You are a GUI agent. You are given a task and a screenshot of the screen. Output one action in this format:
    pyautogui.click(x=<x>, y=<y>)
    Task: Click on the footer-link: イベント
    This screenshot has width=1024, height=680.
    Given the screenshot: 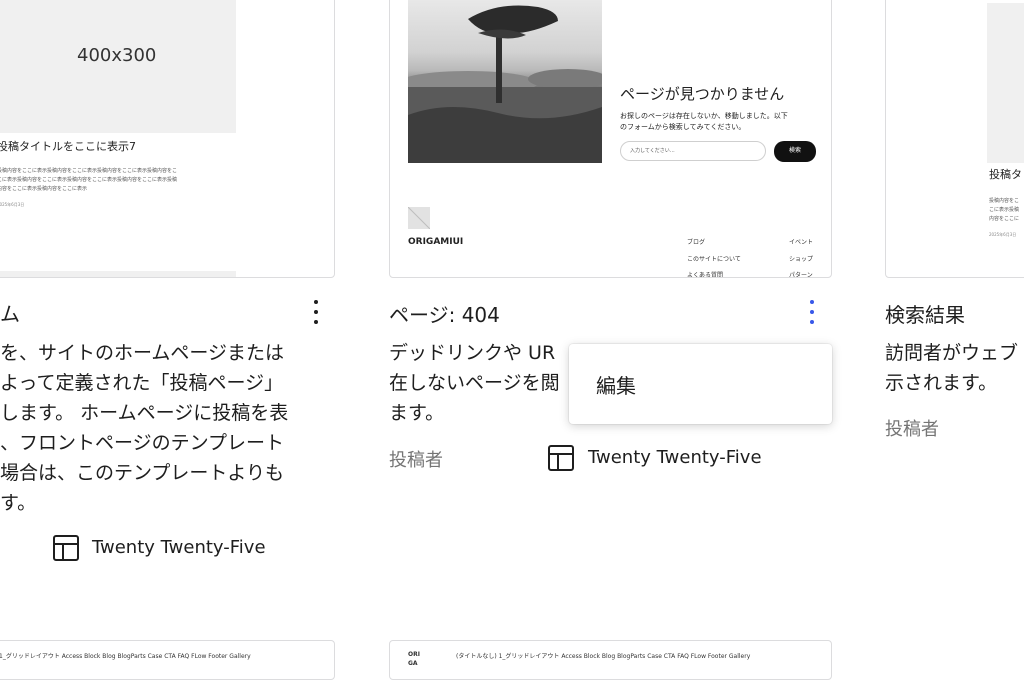 What is the action you would take?
    pyautogui.click(x=801, y=241)
    